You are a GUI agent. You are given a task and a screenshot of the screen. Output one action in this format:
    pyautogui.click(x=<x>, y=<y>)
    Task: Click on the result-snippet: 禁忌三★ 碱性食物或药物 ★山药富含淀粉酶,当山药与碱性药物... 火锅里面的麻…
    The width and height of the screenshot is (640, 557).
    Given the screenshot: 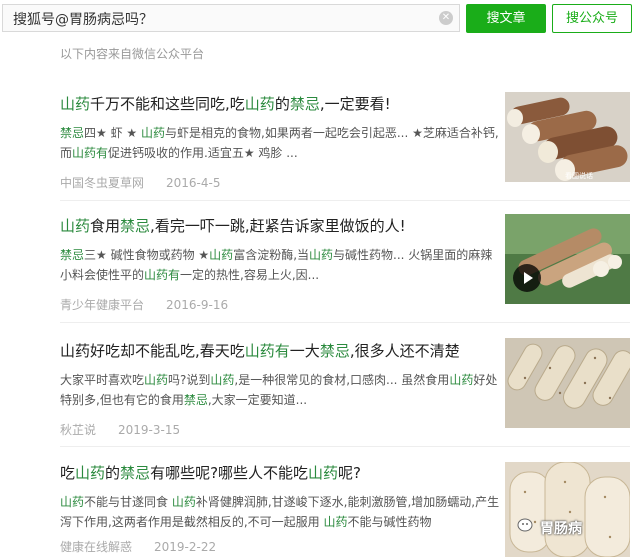 What is the action you would take?
    pyautogui.click(x=280, y=265)
    